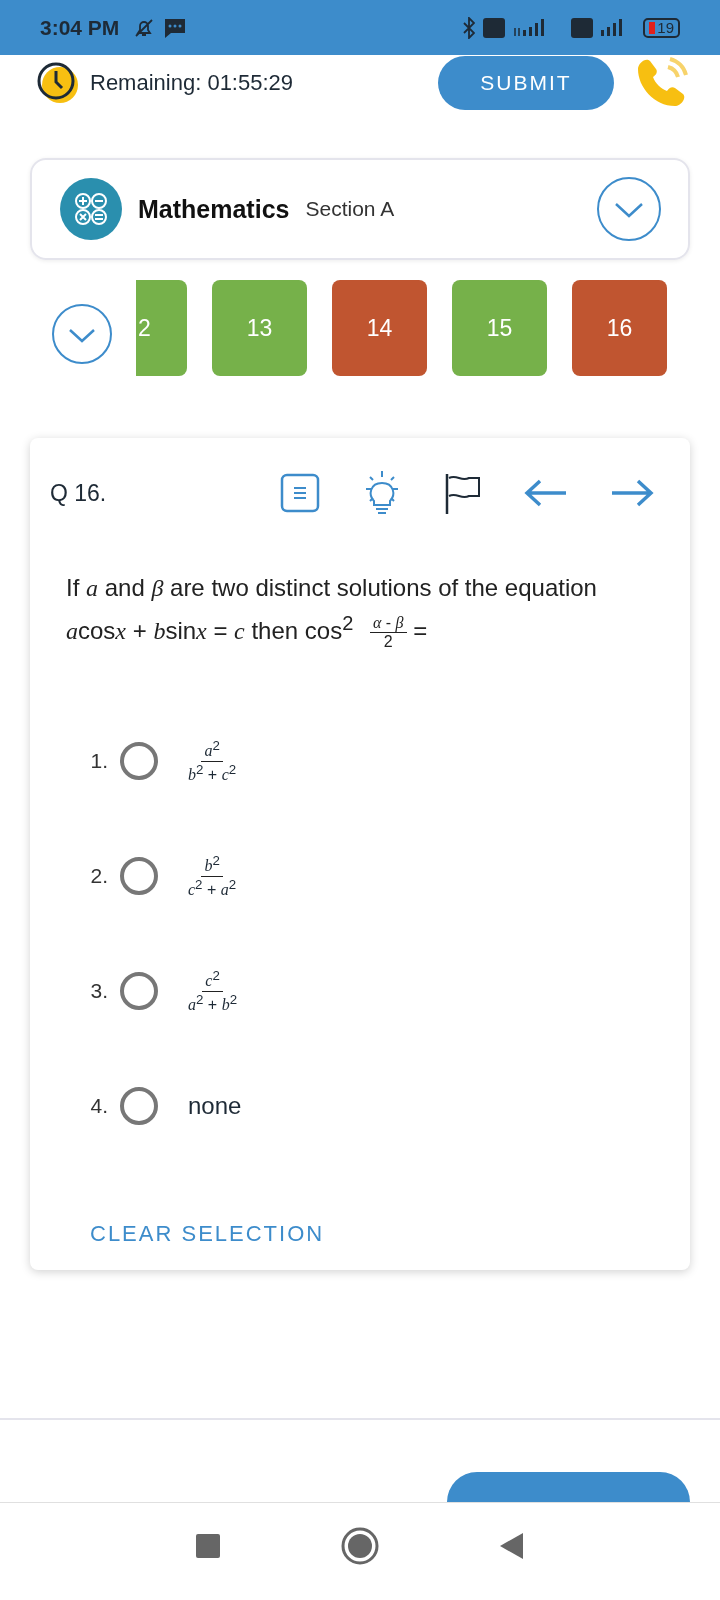 The width and height of the screenshot is (720, 1600). What do you see at coordinates (98, 876) in the screenshot?
I see `option-number: 2.` at bounding box center [98, 876].